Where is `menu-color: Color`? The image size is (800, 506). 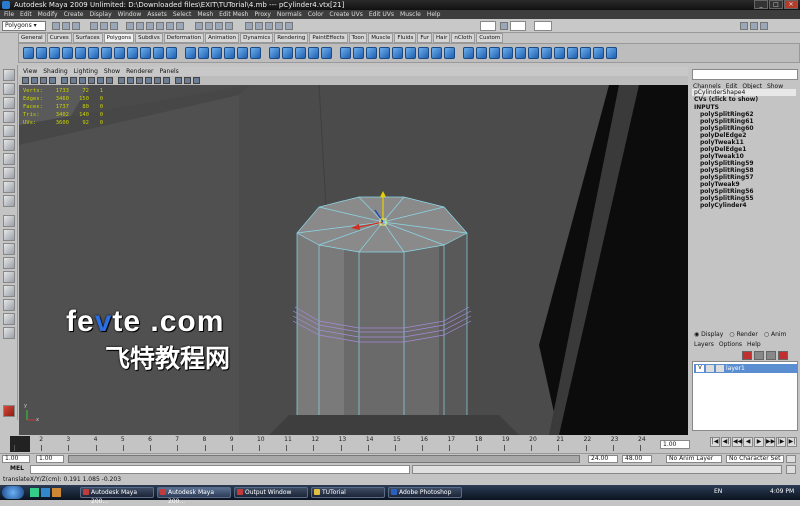 menu-color: Color is located at coordinates (316, 14).